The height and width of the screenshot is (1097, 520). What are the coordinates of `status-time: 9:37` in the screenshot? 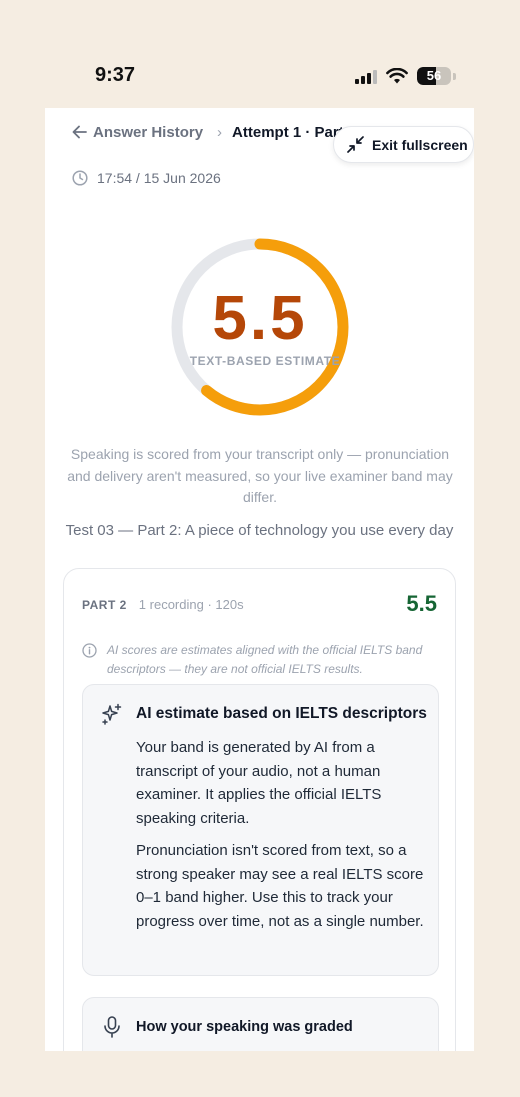 It's located at (115, 75).